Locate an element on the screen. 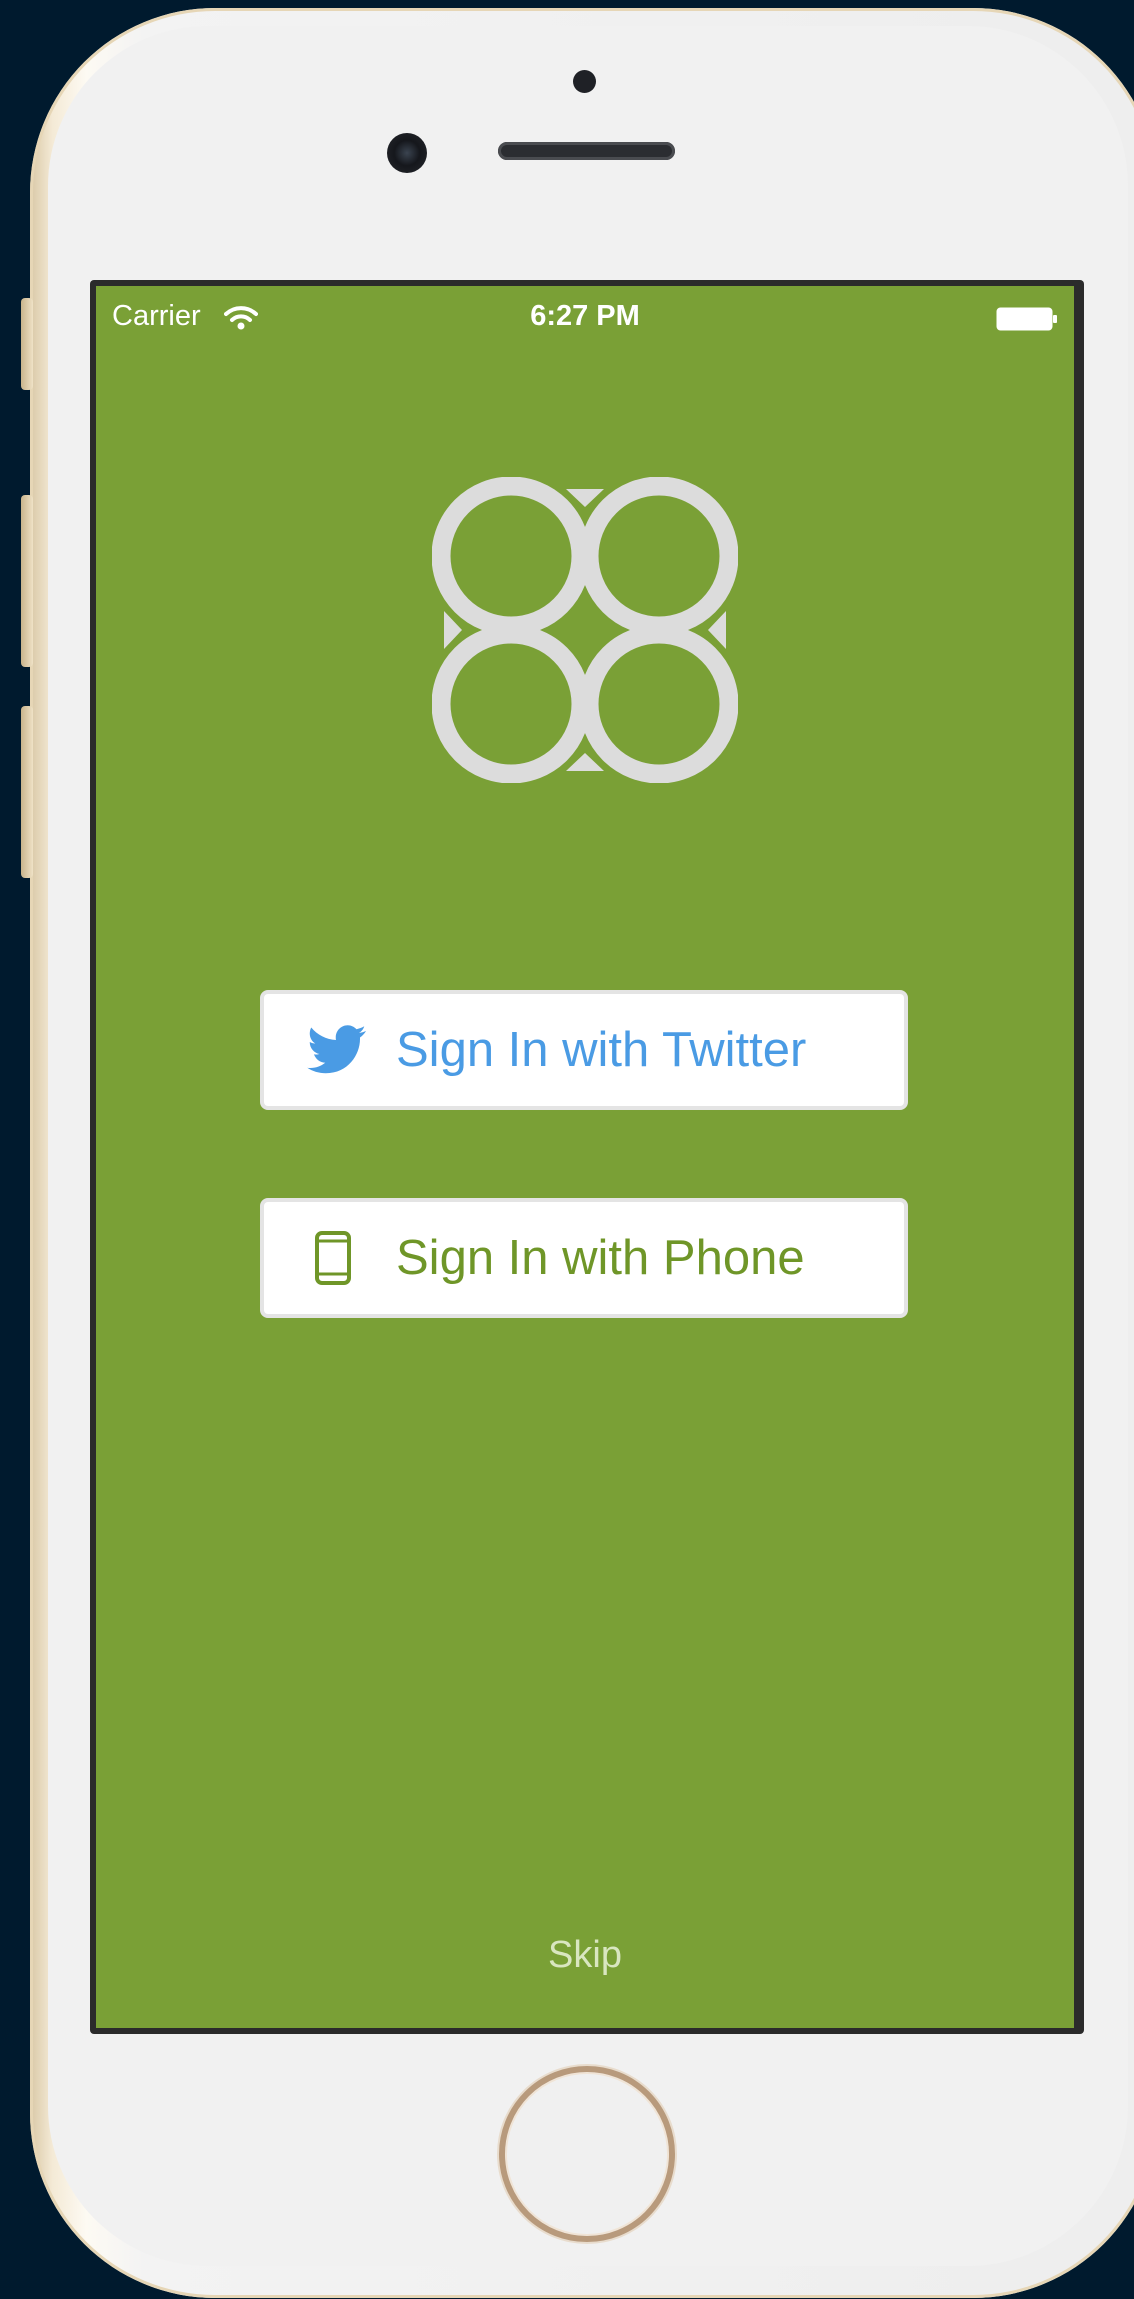 The height and width of the screenshot is (2299, 1134). status-time: 6:27 PM is located at coordinates (585, 316).